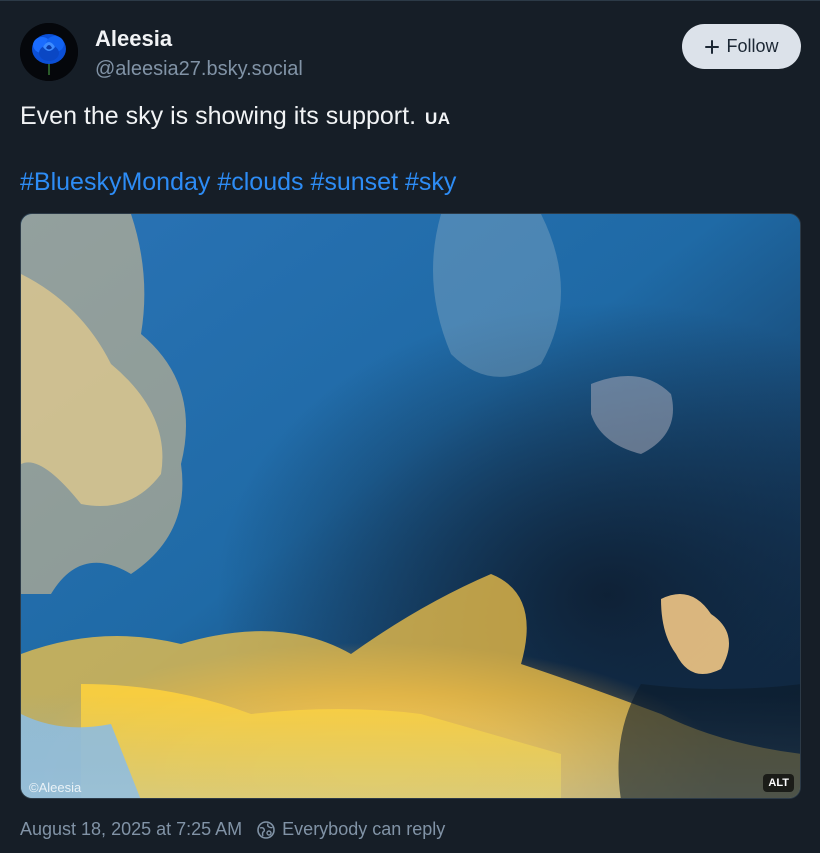 Image resolution: width=820 pixels, height=853 pixels. Describe the element at coordinates (712, 46) in the screenshot. I see `plus-icon` at that location.